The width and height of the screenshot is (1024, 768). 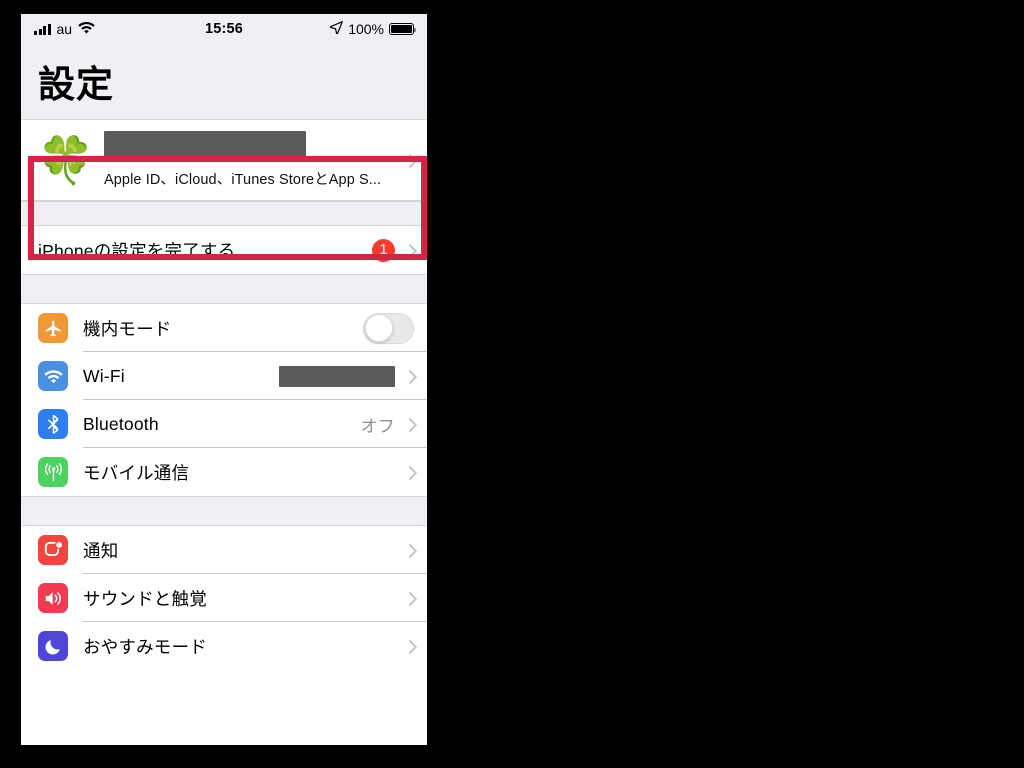 What do you see at coordinates (366, 29) in the screenshot?
I see `battery-percent-label: 100%` at bounding box center [366, 29].